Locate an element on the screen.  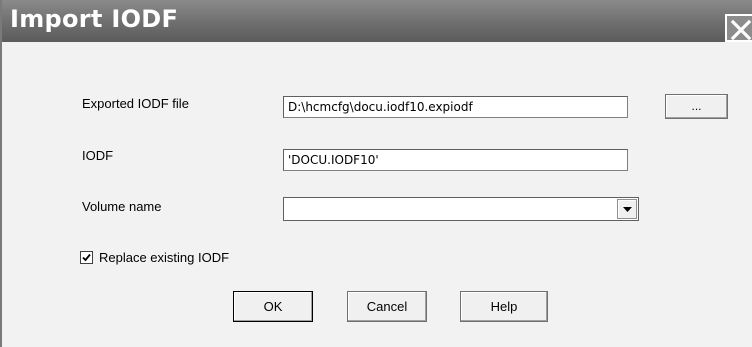
volume-name-label: Volume name is located at coordinates (122, 206).